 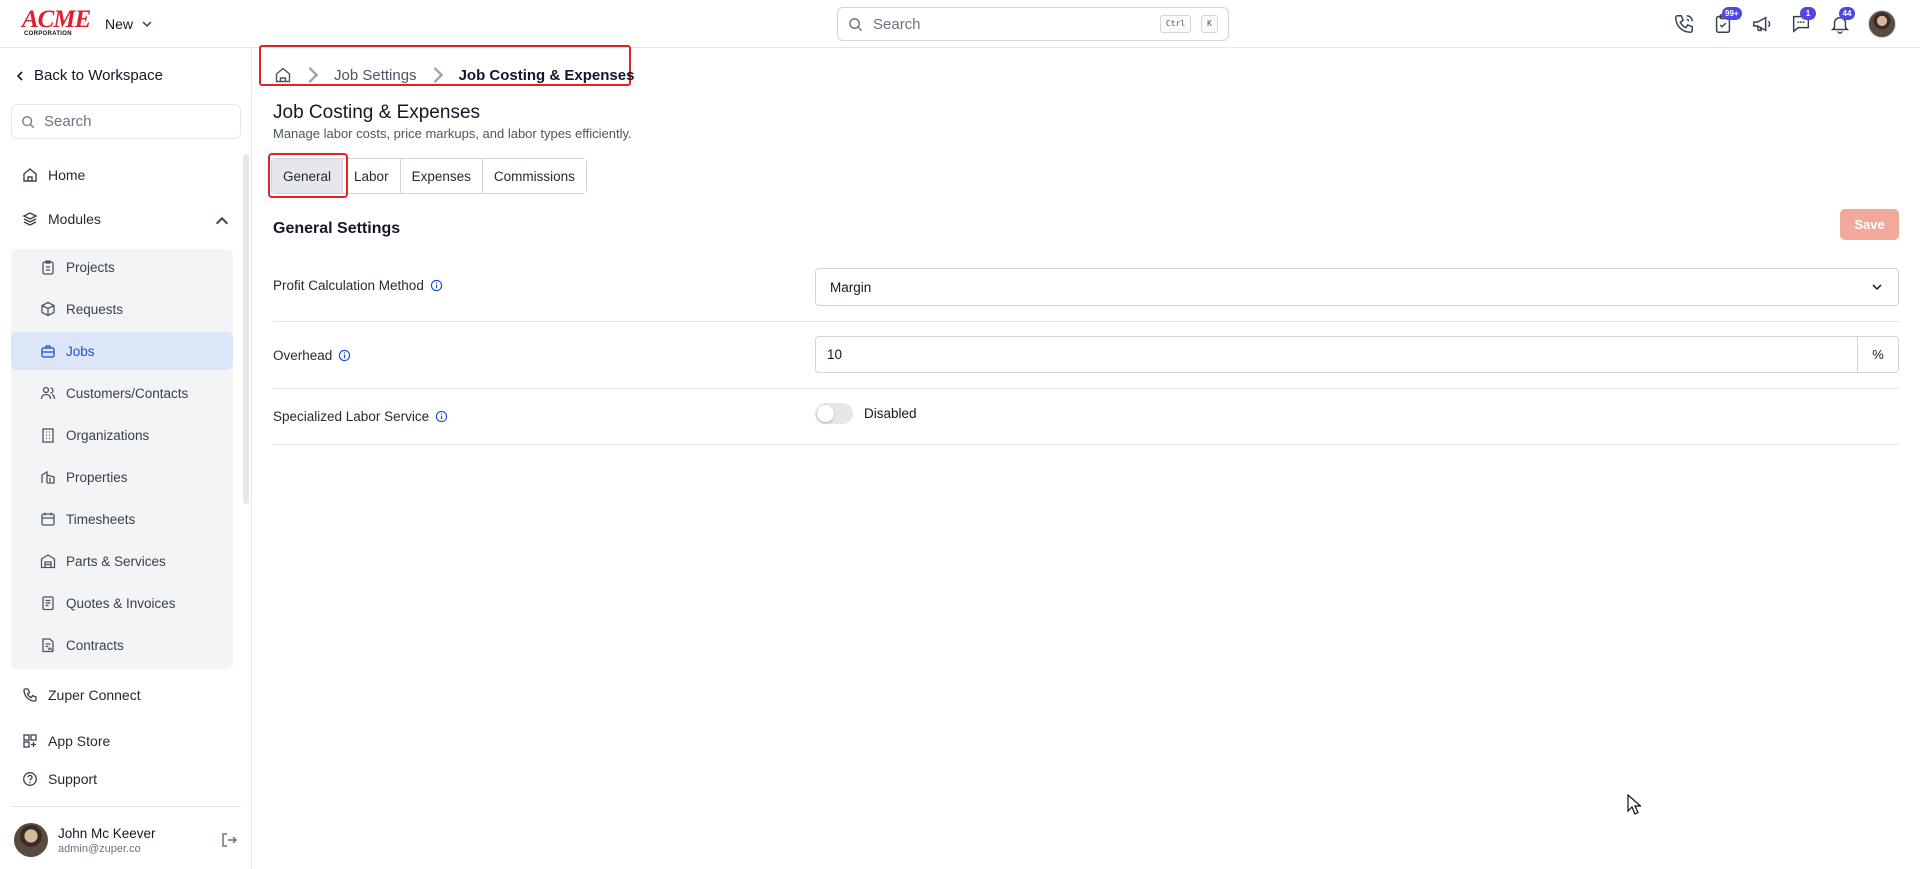 What do you see at coordinates (1842, 21) in the screenshot?
I see `notifications-button: 44` at bounding box center [1842, 21].